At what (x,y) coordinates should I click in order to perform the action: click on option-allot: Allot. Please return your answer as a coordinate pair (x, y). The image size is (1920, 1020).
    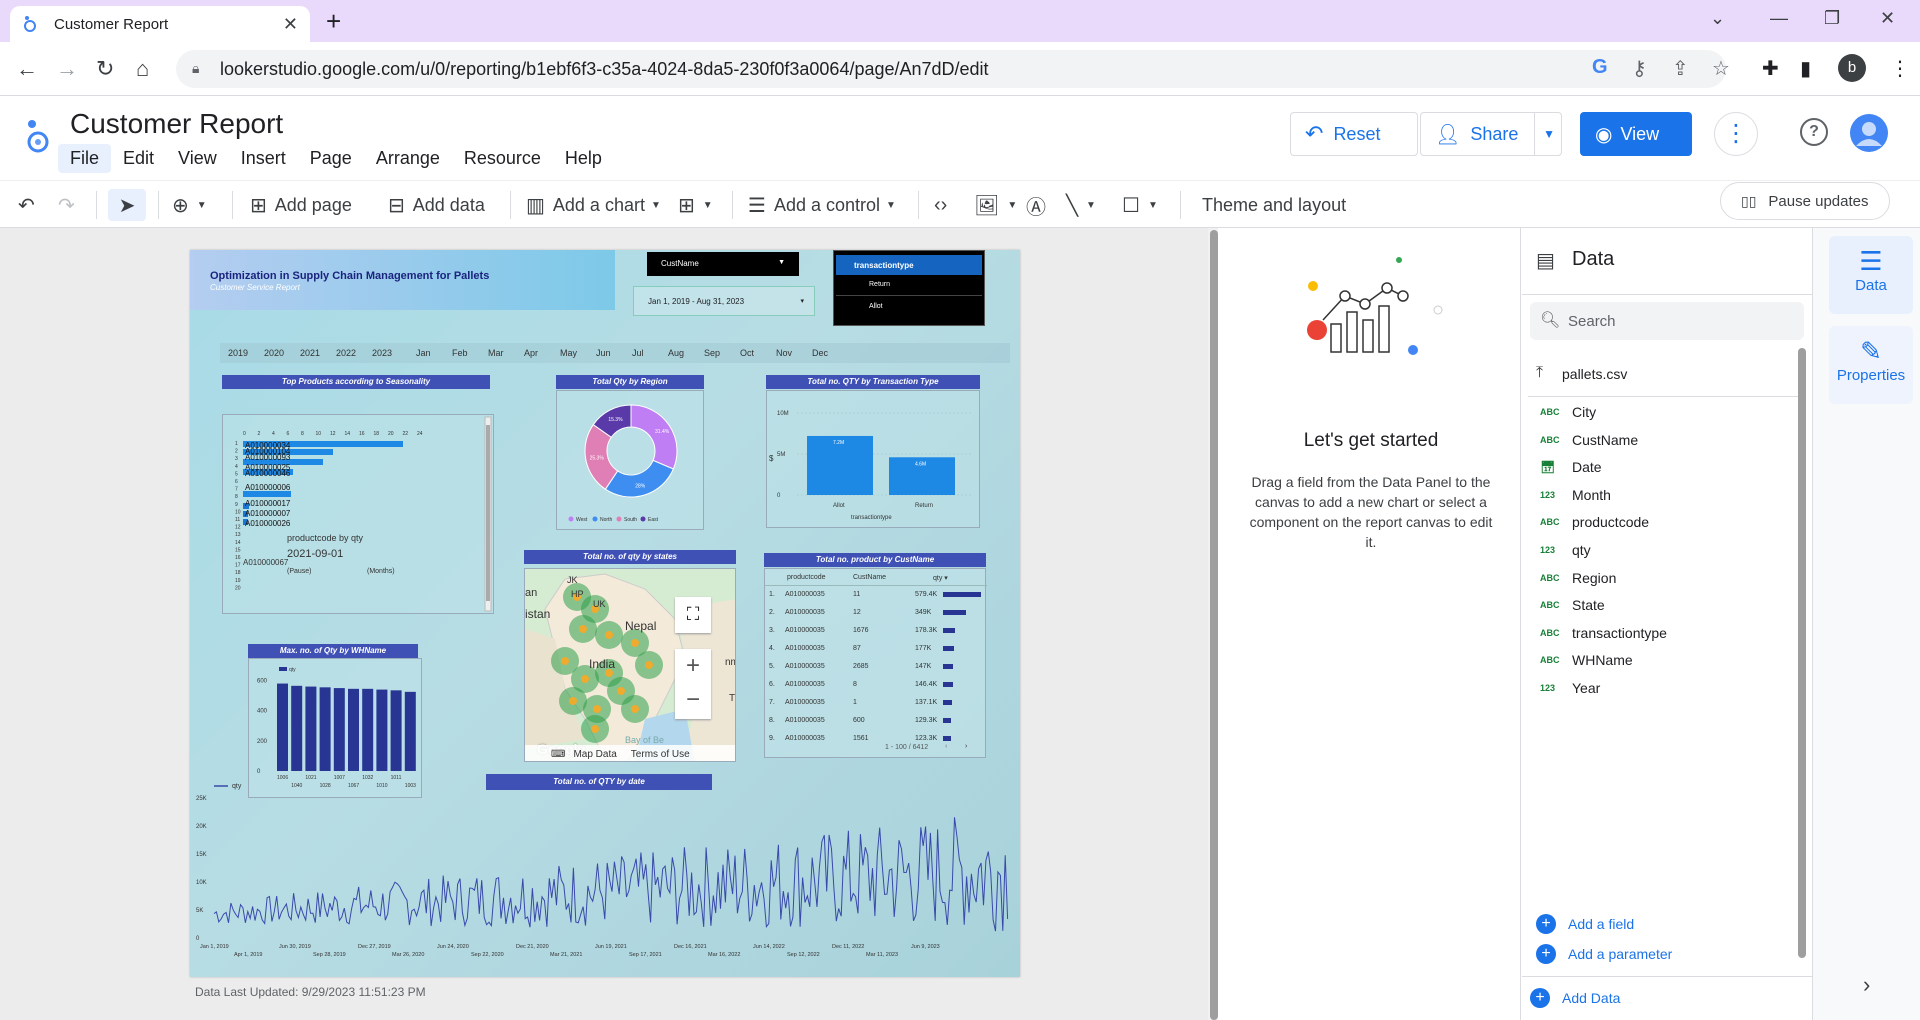
    Looking at the image, I should click on (876, 306).